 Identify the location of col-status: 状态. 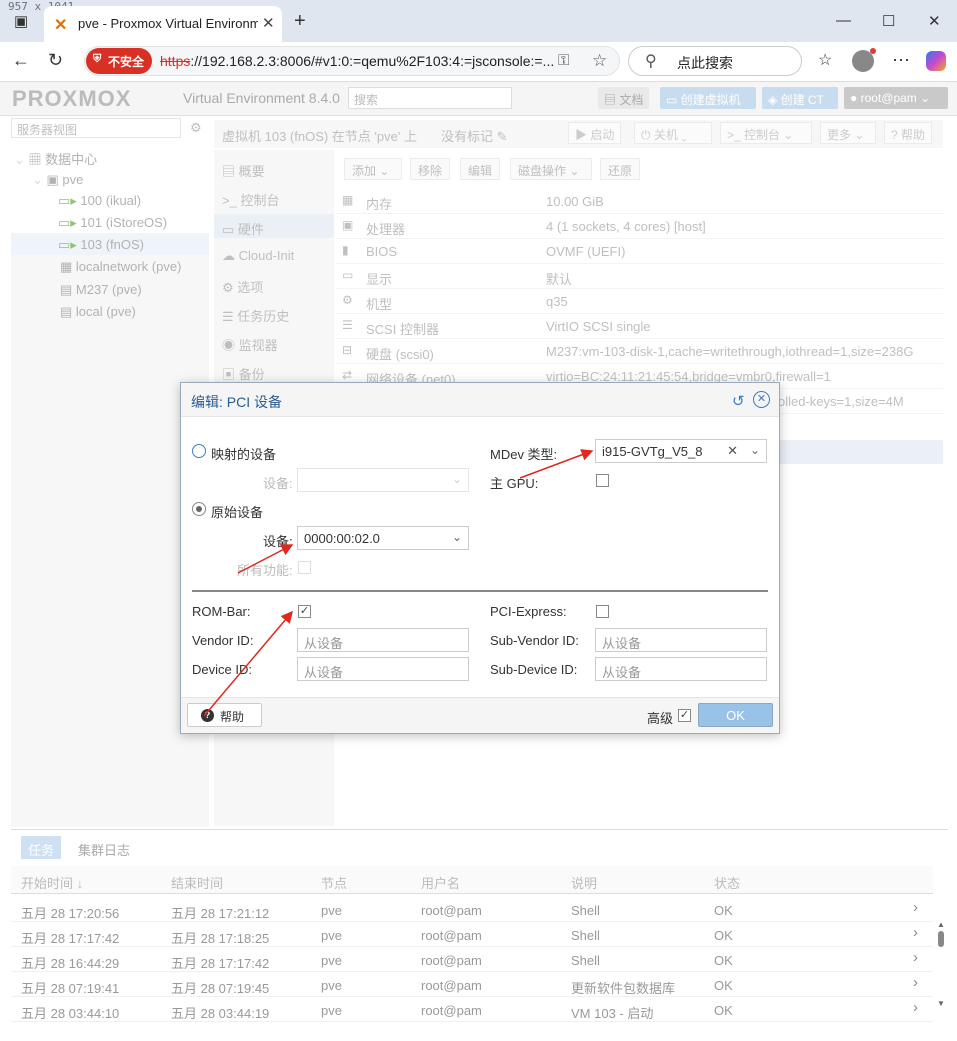
(727, 882).